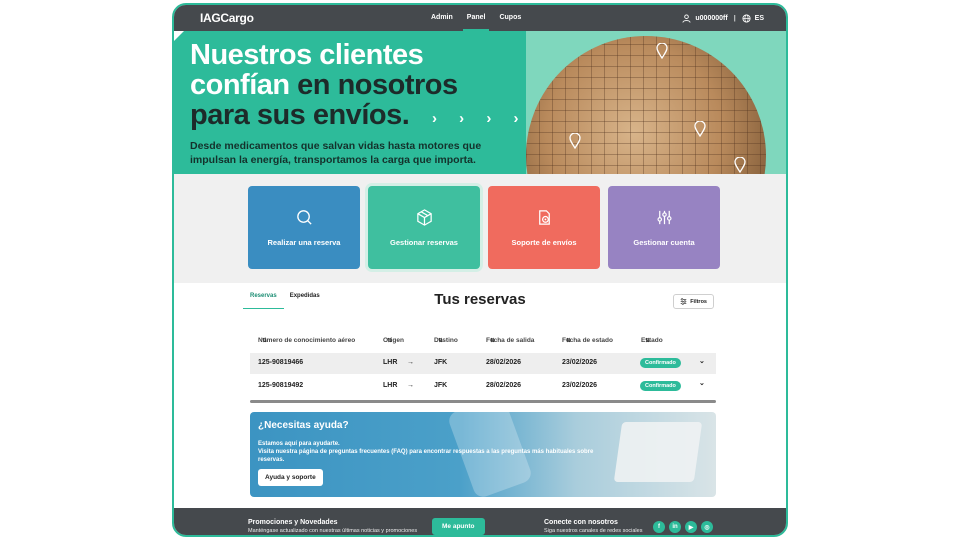 The image size is (960, 540). What do you see at coordinates (424, 217) in the screenshot?
I see `box-icon` at bounding box center [424, 217].